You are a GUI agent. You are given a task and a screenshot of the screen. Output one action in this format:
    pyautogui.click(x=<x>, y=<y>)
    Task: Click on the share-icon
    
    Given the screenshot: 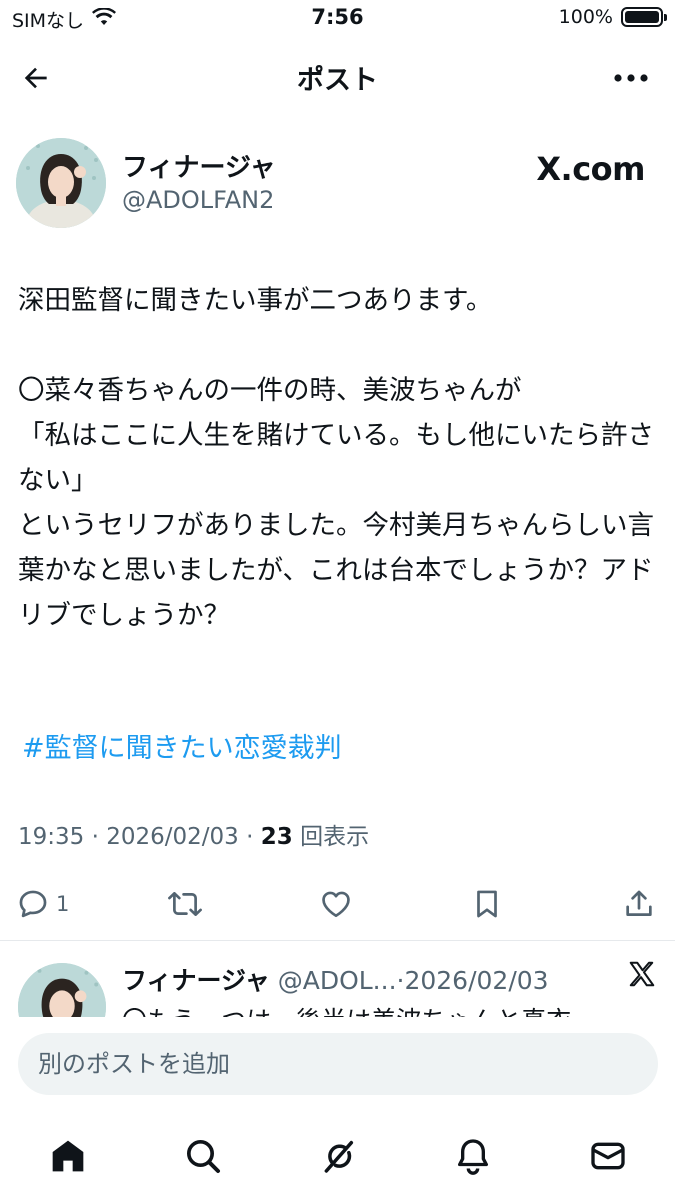 What is the action you would take?
    pyautogui.click(x=639, y=903)
    